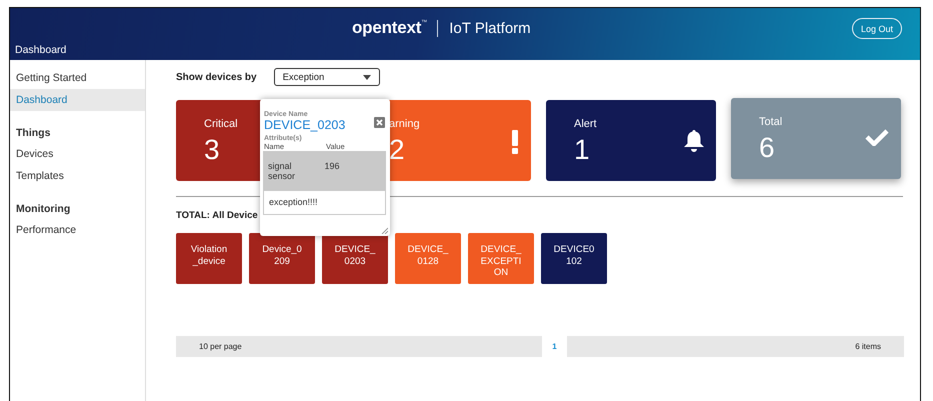 The height and width of the screenshot is (401, 933). What do you see at coordinates (585, 124) in the screenshot?
I see `card-label: Alert` at bounding box center [585, 124].